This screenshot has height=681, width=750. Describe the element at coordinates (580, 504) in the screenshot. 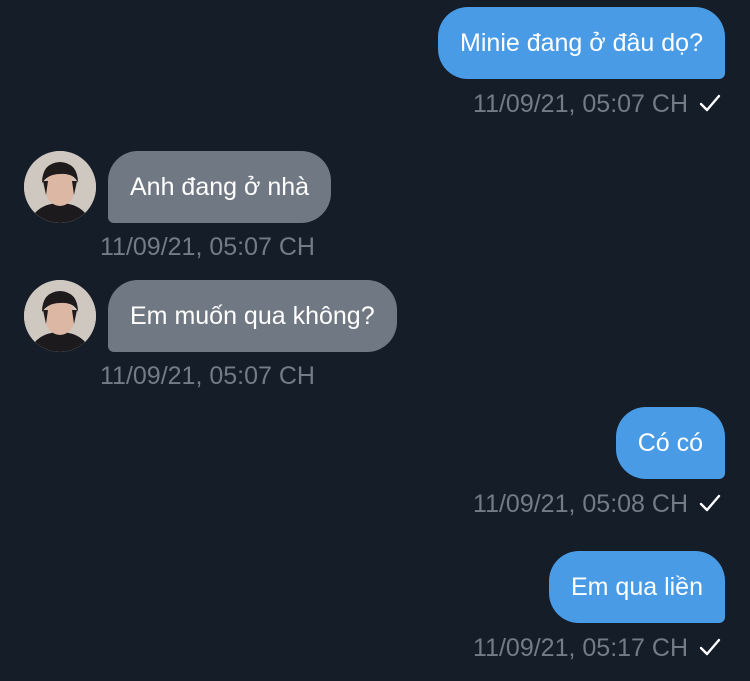

I see `message-timestamp: 11/09/21, 05:08 CH` at that location.